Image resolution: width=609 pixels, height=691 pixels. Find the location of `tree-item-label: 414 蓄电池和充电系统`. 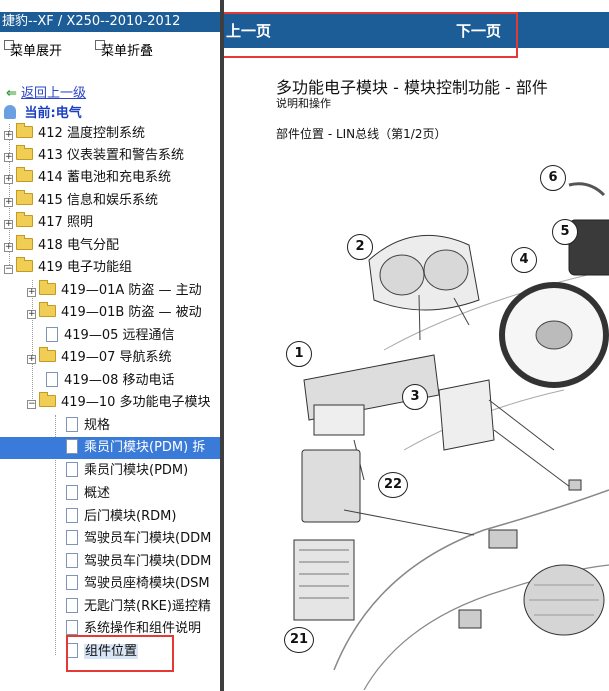

tree-item-label: 414 蓄电池和充电系统 is located at coordinates (104, 177).